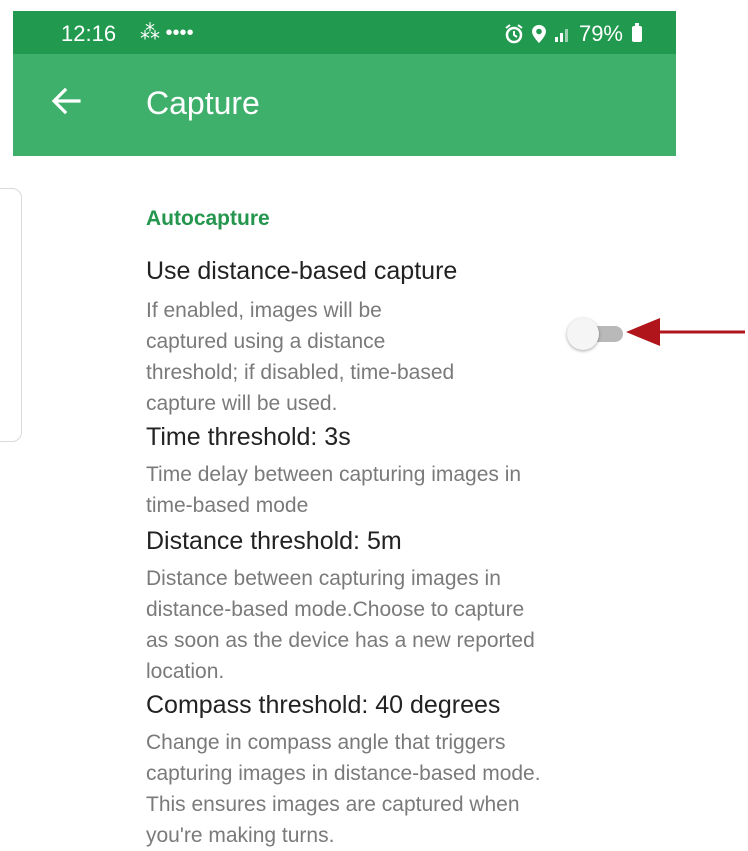 The width and height of the screenshot is (748, 851). Describe the element at coordinates (302, 271) in the screenshot. I see `pref-title: Use distance-based capture` at that location.